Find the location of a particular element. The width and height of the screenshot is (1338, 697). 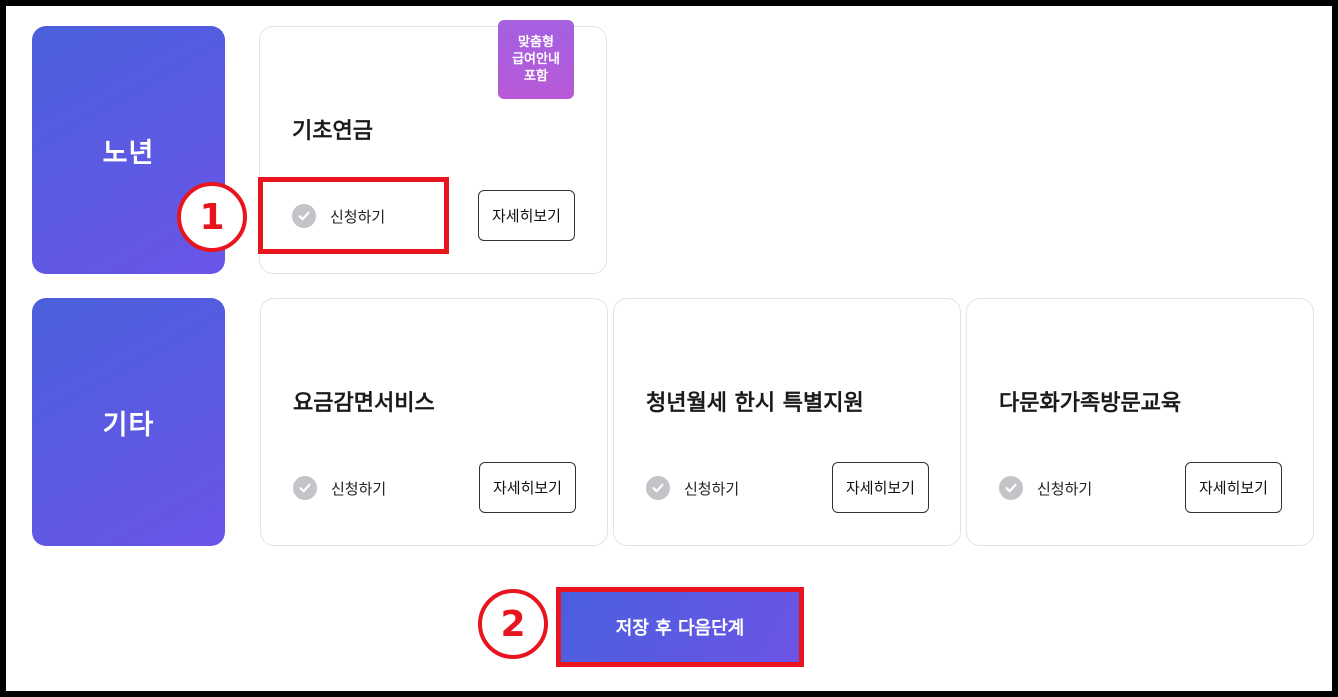

step-number: 2 is located at coordinates (513, 624).